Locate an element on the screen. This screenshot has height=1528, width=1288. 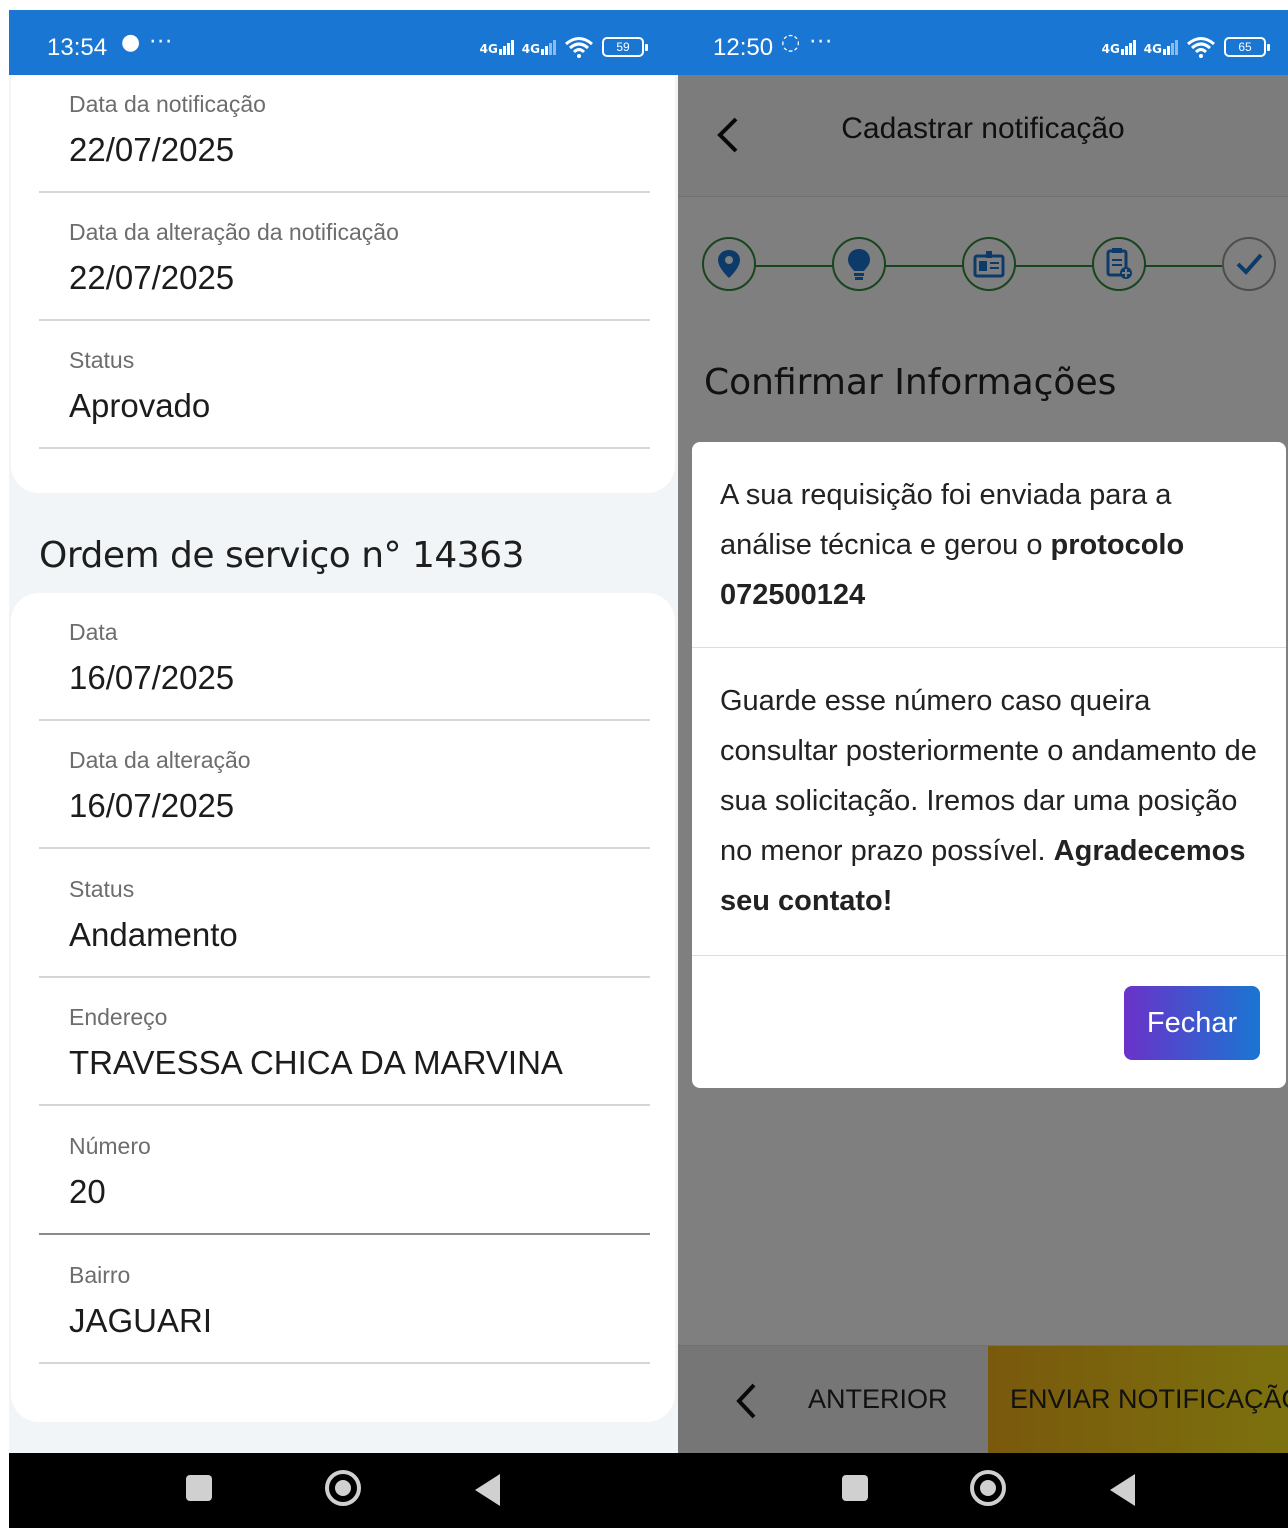
field-label: Número is located at coordinates (110, 1146).